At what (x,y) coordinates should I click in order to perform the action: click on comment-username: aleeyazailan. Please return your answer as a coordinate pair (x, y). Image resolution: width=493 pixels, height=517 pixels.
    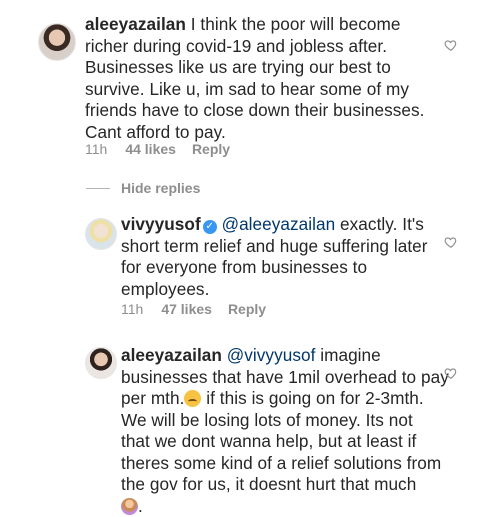
    Looking at the image, I should click on (135, 24).